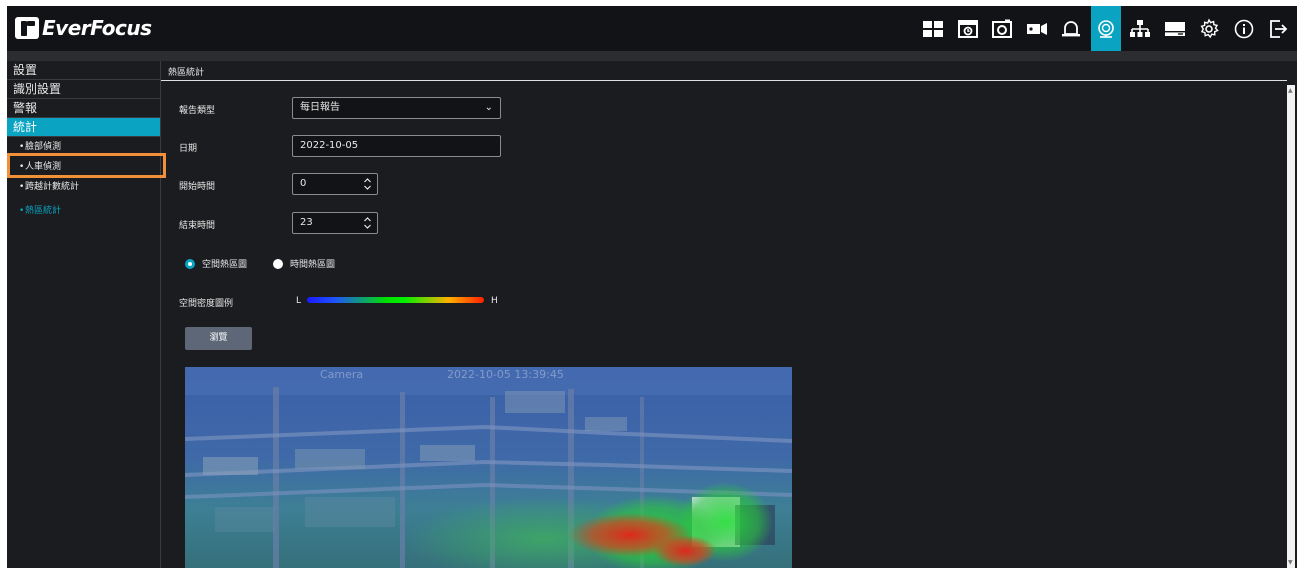 Image resolution: width=1300 pixels, height=571 pixels. What do you see at coordinates (197, 111) in the screenshot?
I see `report-type-label: 報告類型` at bounding box center [197, 111].